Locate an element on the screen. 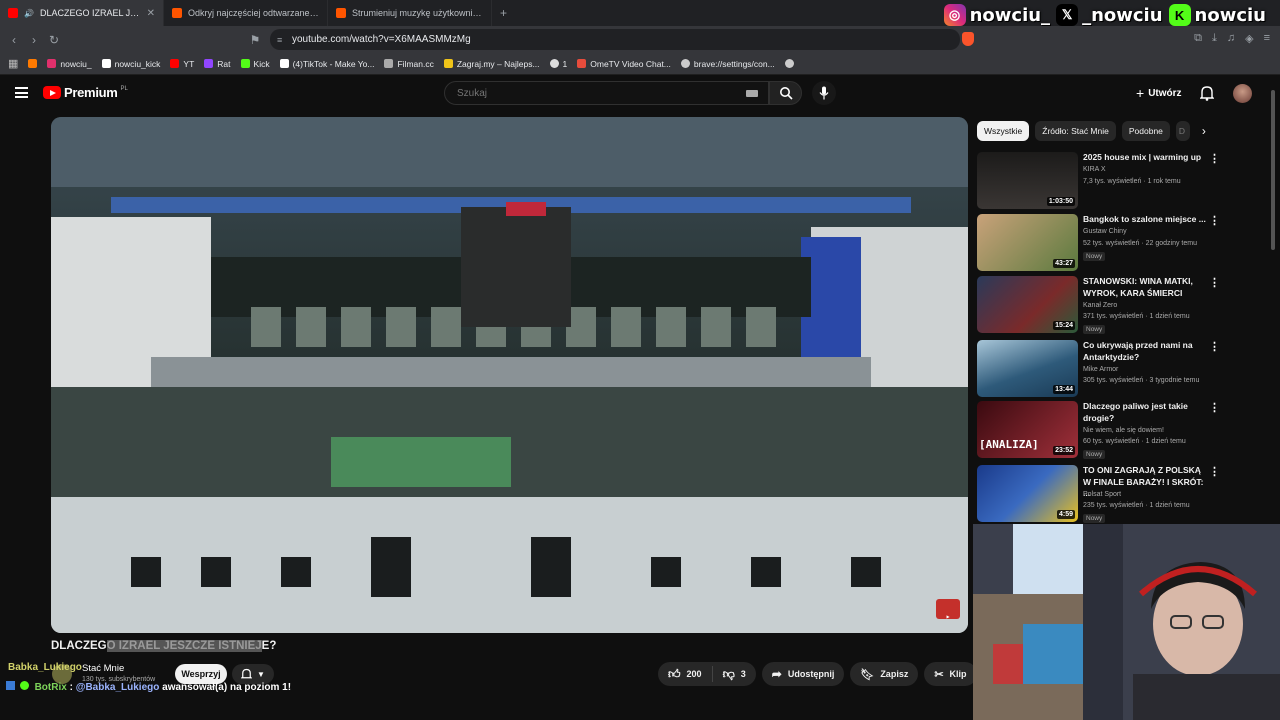  chevron-right-icon: › is located at coordinates (1204, 131).